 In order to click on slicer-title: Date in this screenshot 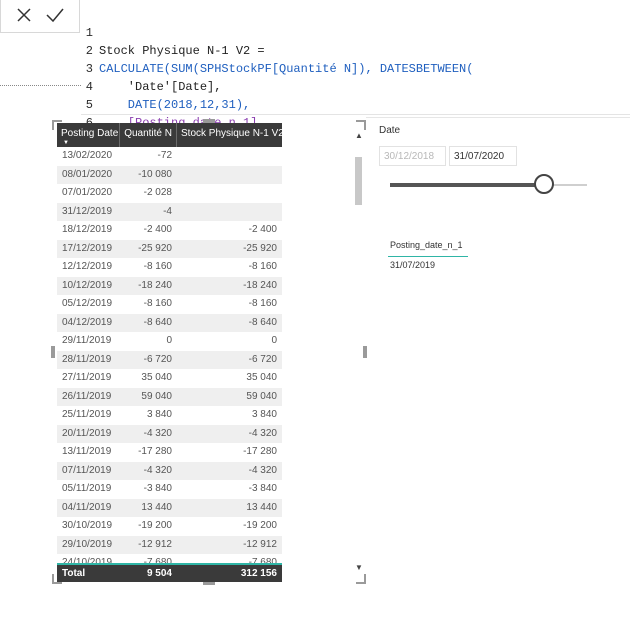, I will do `click(390, 130)`.